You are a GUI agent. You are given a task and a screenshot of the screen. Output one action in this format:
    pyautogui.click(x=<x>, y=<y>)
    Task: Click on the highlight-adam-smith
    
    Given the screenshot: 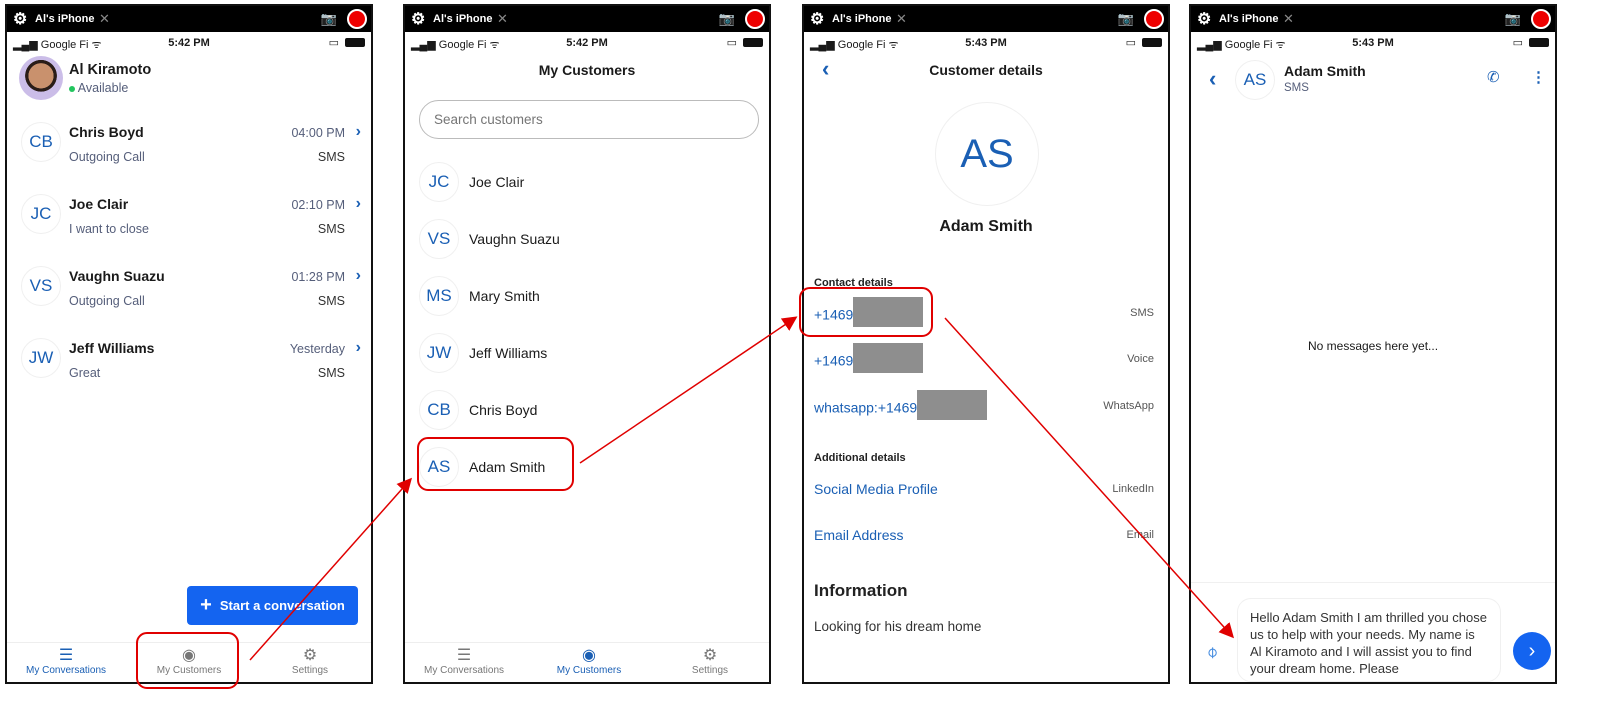 What is the action you would take?
    pyautogui.click(x=495, y=464)
    